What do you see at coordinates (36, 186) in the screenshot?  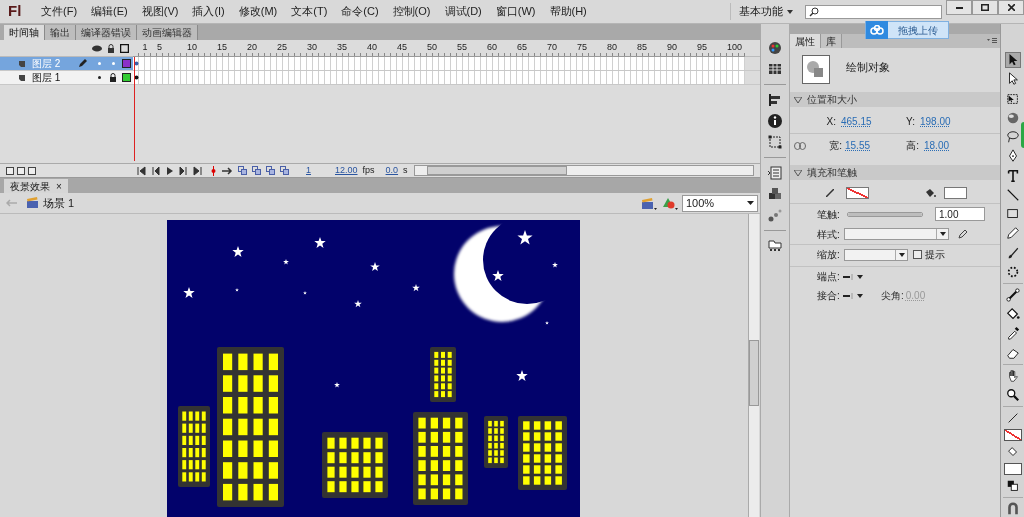 I see `document-tab: 夜景效果 ×` at bounding box center [36, 186].